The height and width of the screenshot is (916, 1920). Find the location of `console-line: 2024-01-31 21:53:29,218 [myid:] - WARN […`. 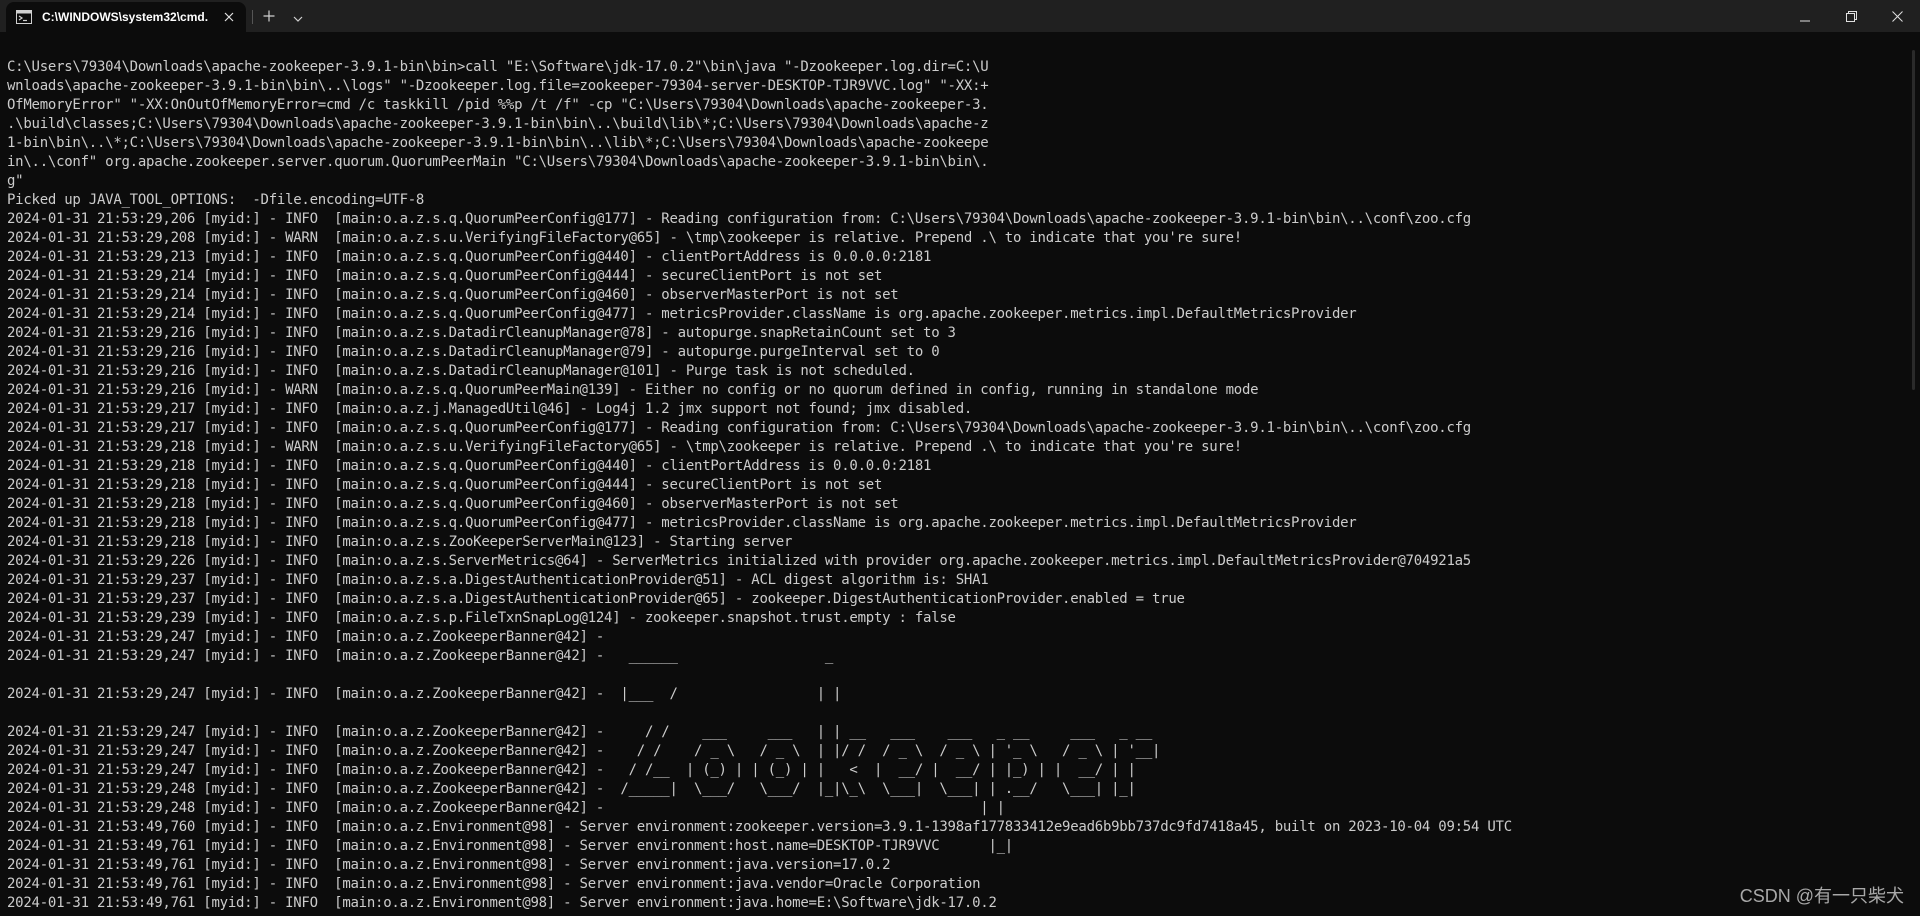

console-line: 2024-01-31 21:53:29,218 [myid:] - WARN [… is located at coordinates (624, 447).